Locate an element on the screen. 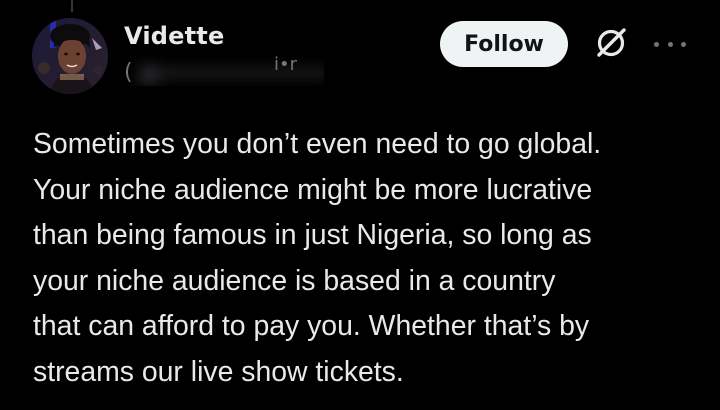  more-options-icon is located at coordinates (670, 44).